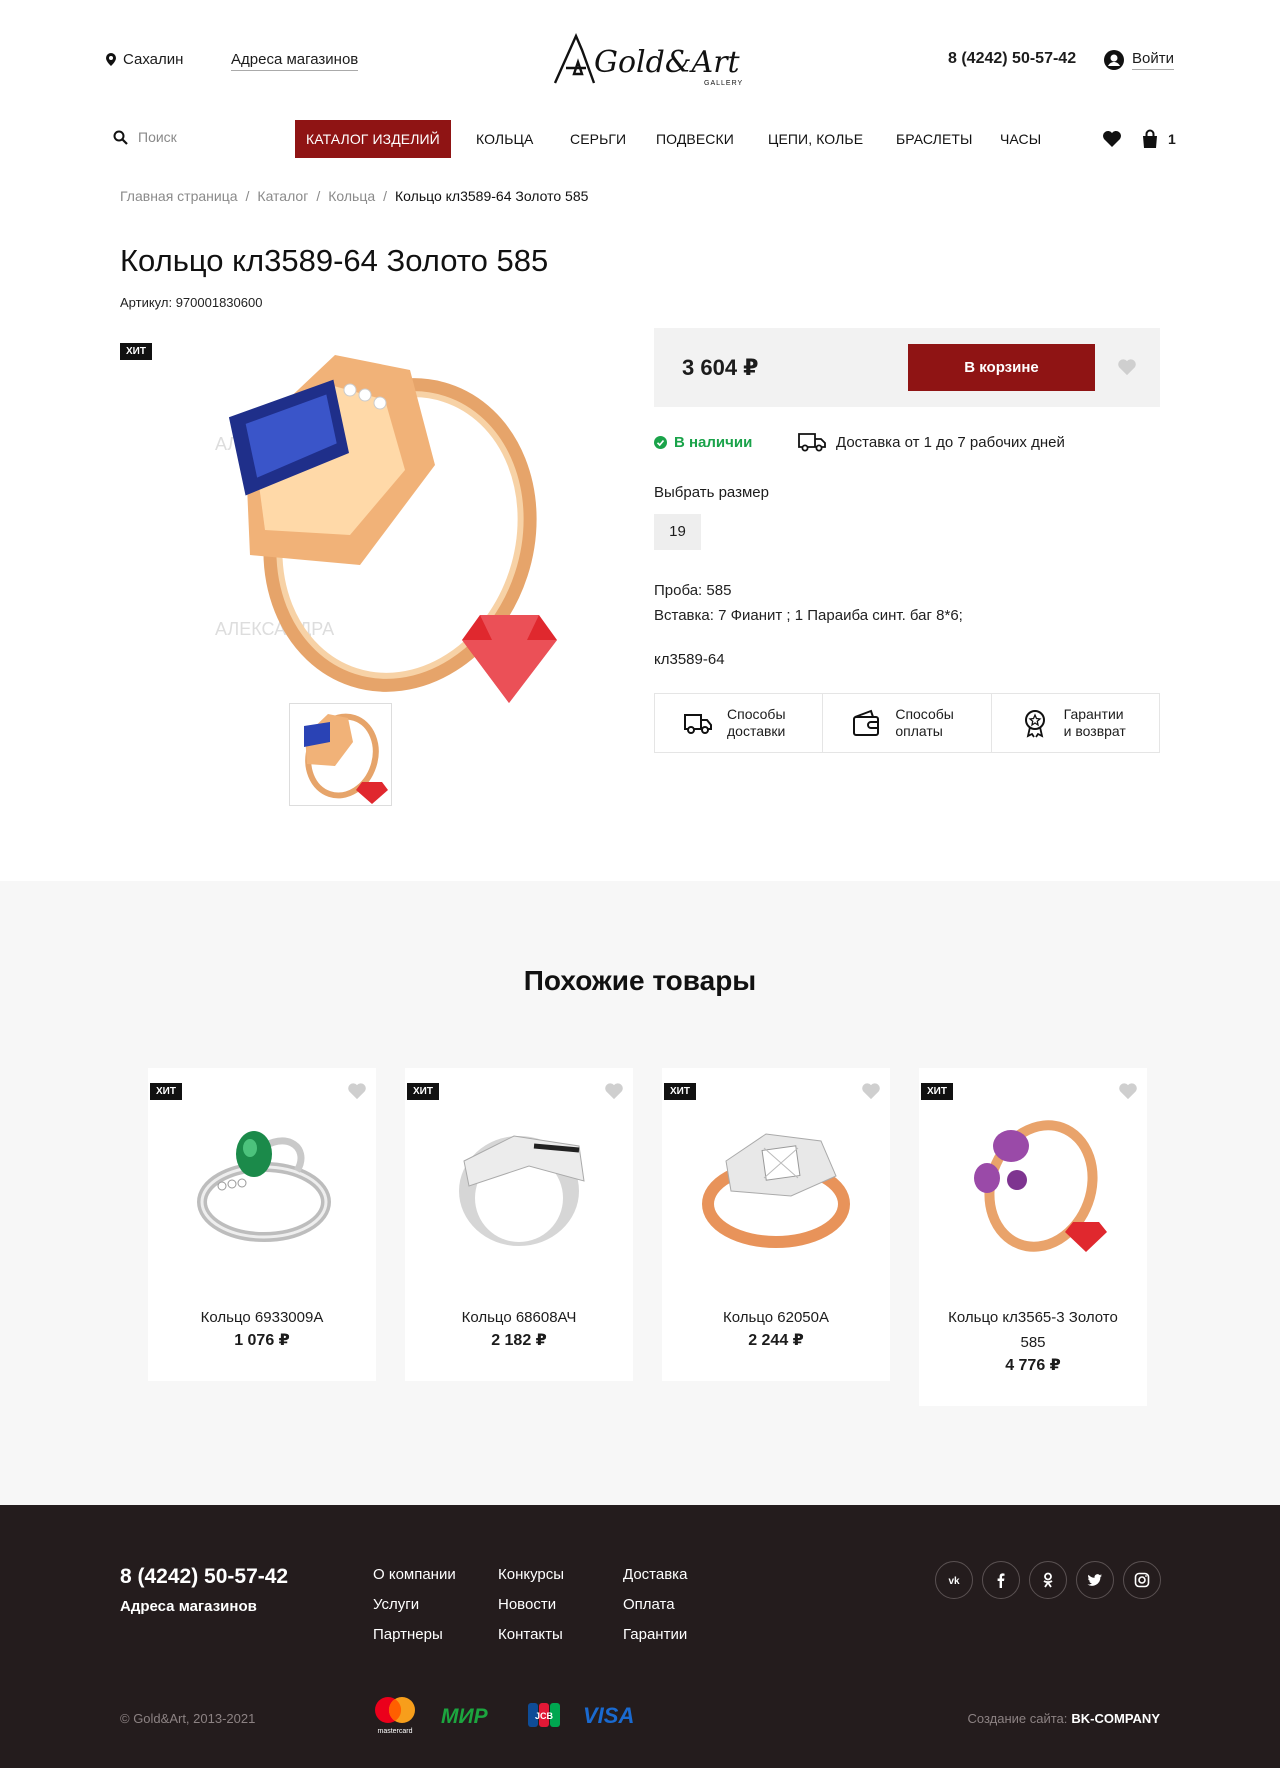  I want to click on vk-icon: vk, so click(954, 1580).